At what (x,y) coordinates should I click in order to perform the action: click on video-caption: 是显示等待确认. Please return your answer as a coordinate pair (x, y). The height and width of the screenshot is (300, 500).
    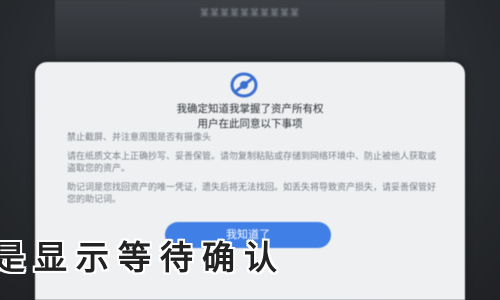
    Looking at the image, I should click on (143, 257).